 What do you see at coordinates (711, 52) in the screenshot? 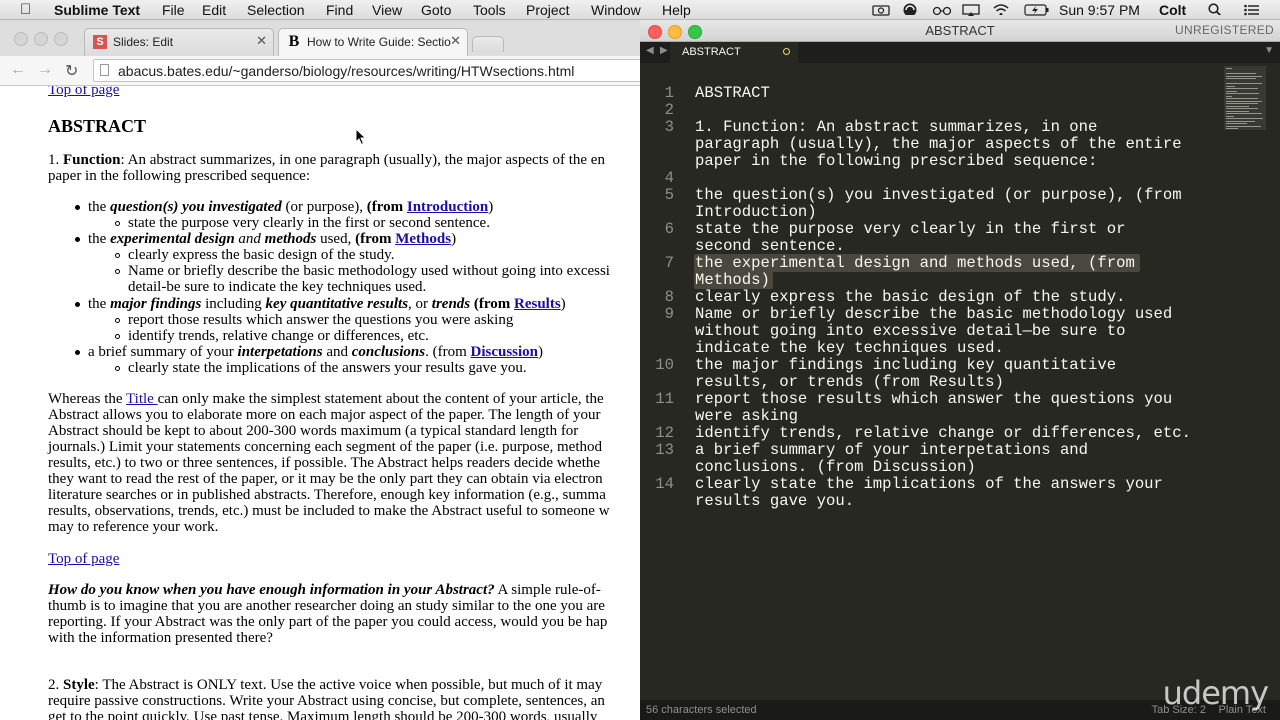
I see `tab-label: ABSTRACT` at bounding box center [711, 52].